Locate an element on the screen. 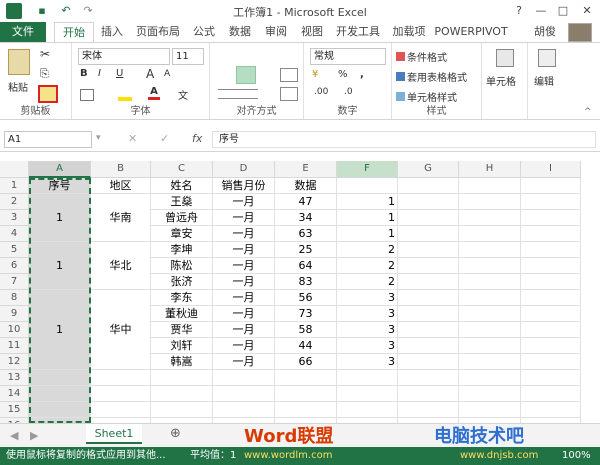 This screenshot has width=600, height=465. tab-view: 视图 is located at coordinates (312, 32).